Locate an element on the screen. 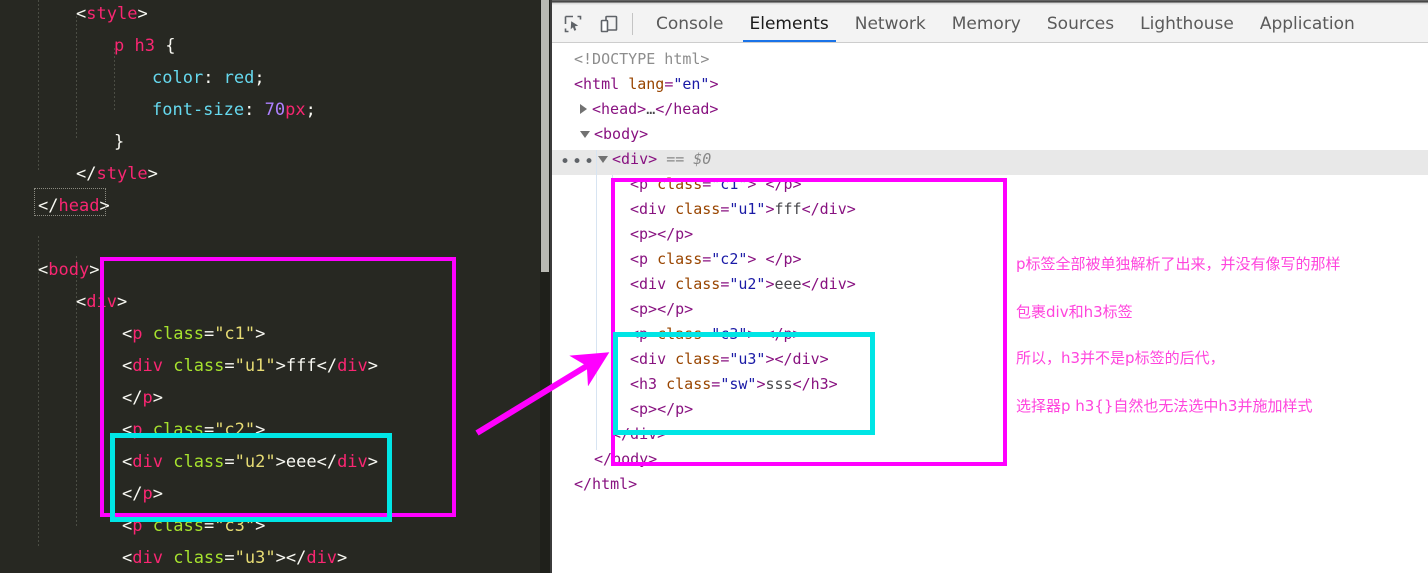 Image resolution: width=1428 pixels, height=573 pixels. code-line-p-c3-open: <p class="c3"> is located at coordinates (194, 526).